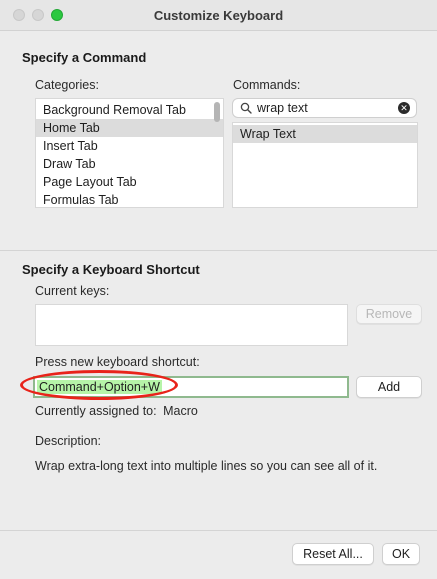  I want to click on window-title: Customize Keyboard, so click(218, 15).